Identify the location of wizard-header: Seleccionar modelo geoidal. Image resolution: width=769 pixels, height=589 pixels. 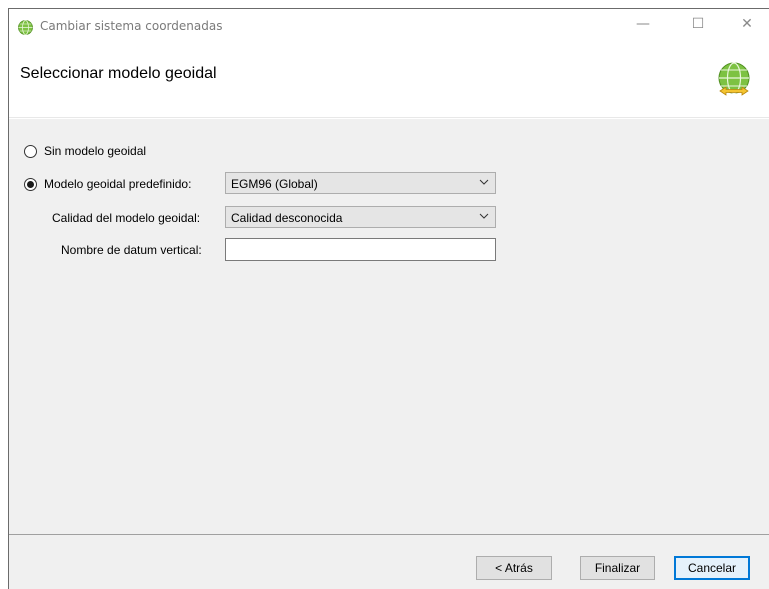
(389, 81).